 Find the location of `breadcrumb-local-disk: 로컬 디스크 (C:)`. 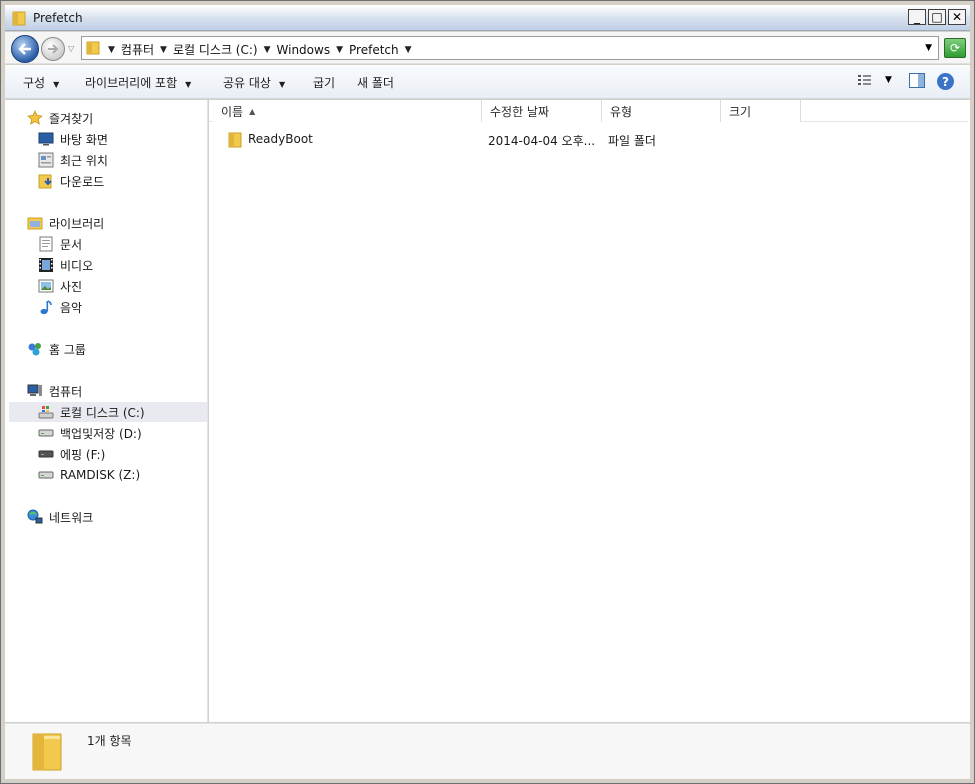

breadcrumb-local-disk: 로컬 디스크 (C:) is located at coordinates (215, 49).